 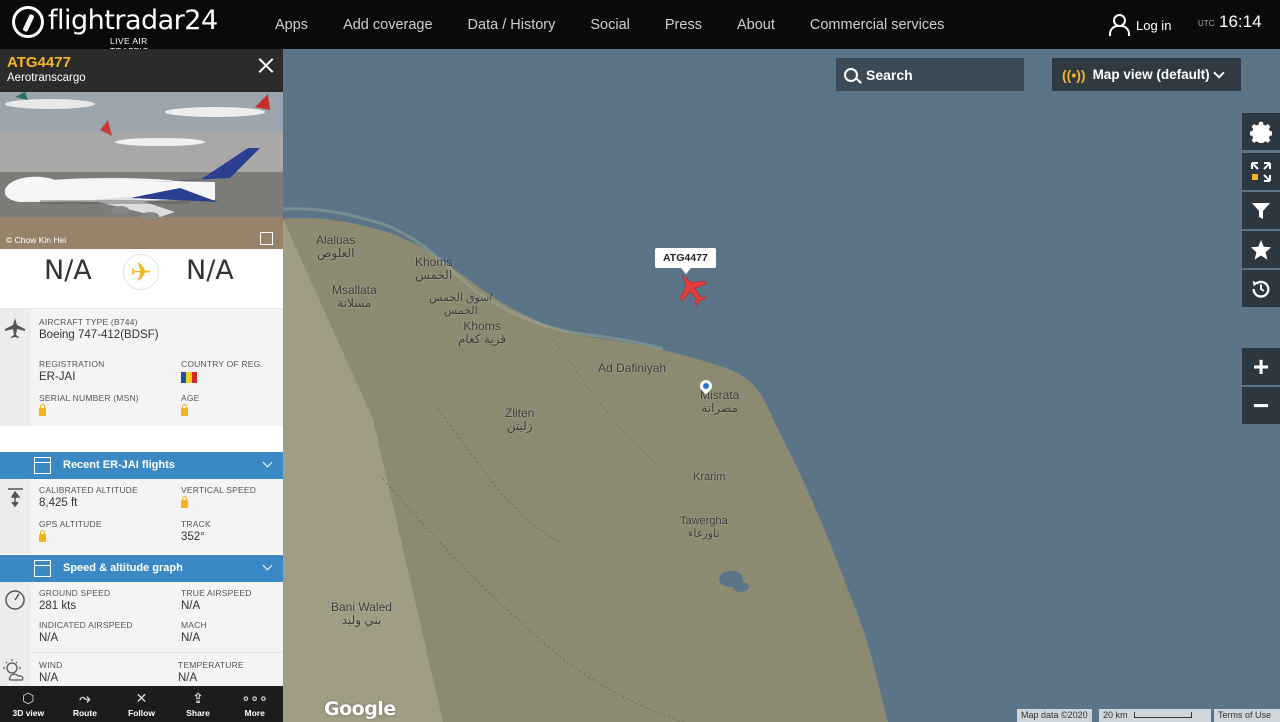 I want to click on vertical-speed-field: VERTICAL SPEED, so click(x=218, y=499).